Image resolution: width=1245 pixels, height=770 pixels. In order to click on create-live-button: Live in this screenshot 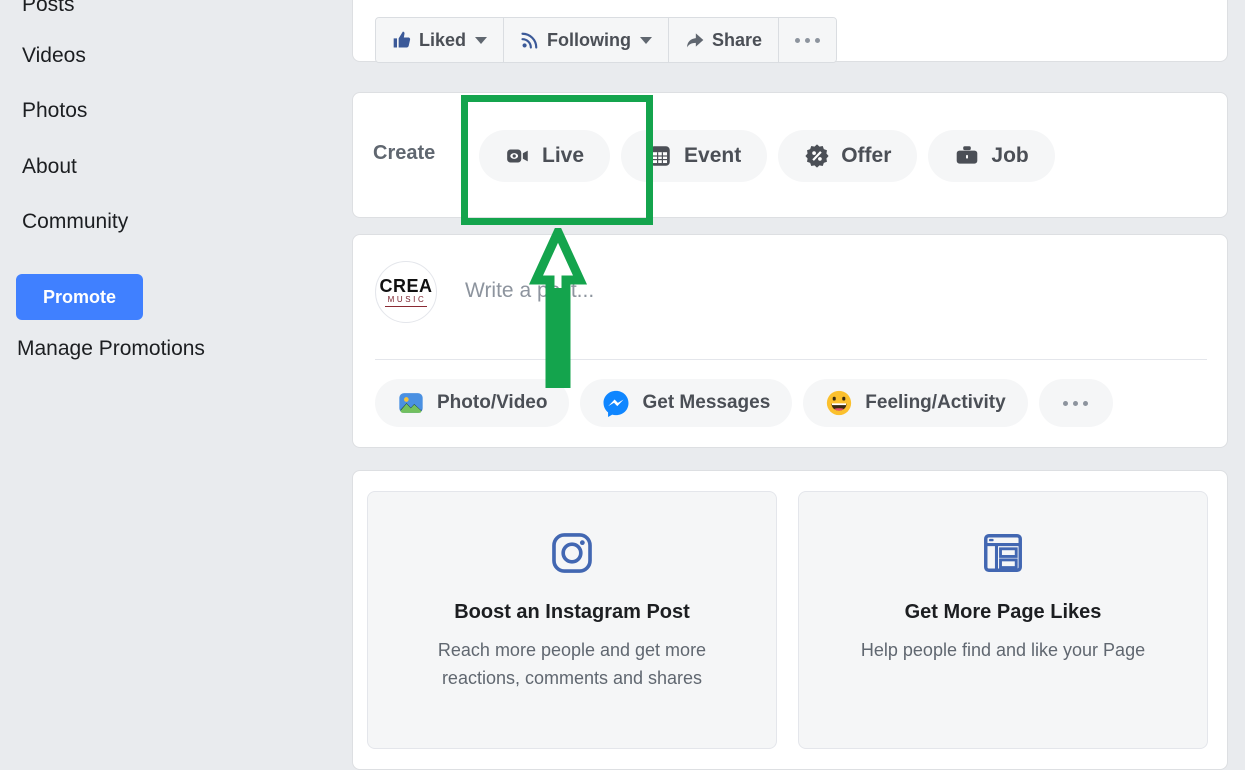, I will do `click(545, 156)`.